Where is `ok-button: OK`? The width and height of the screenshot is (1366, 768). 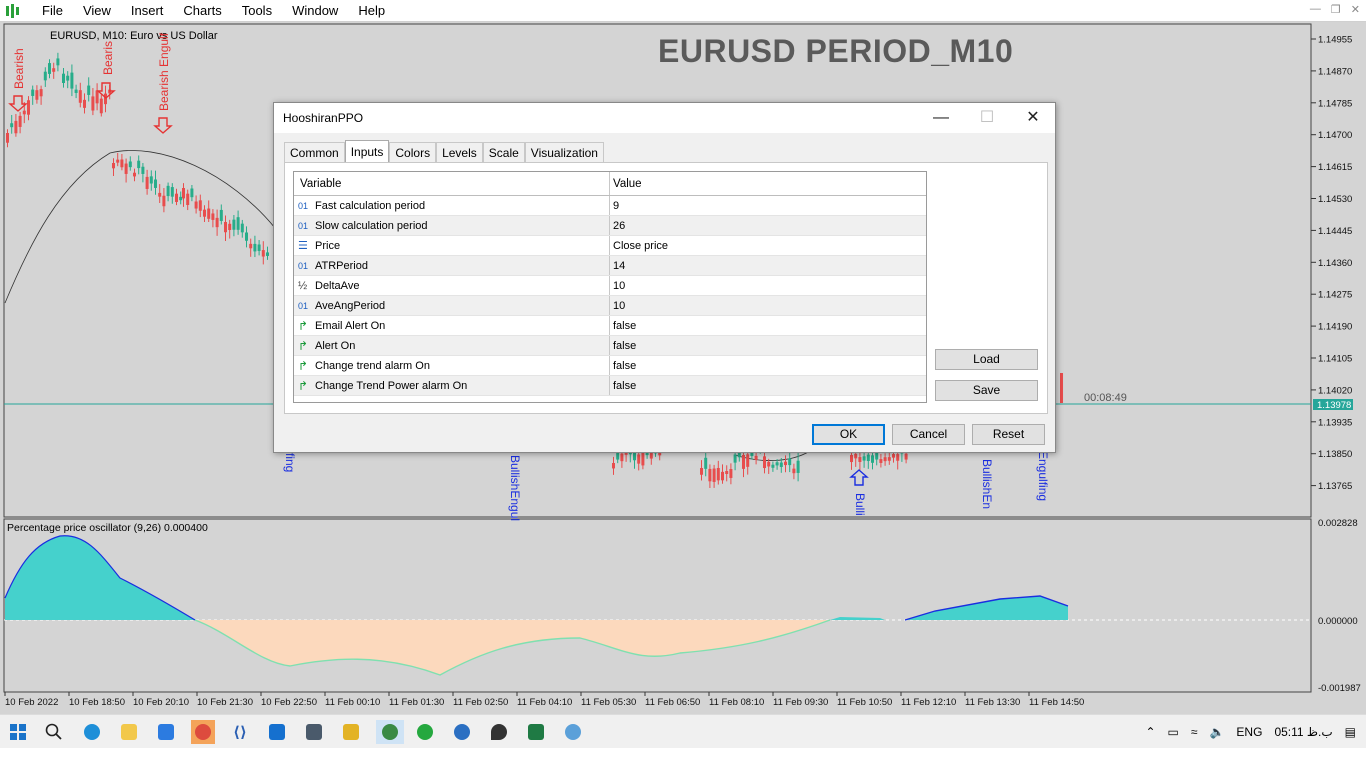 ok-button: OK is located at coordinates (848, 434).